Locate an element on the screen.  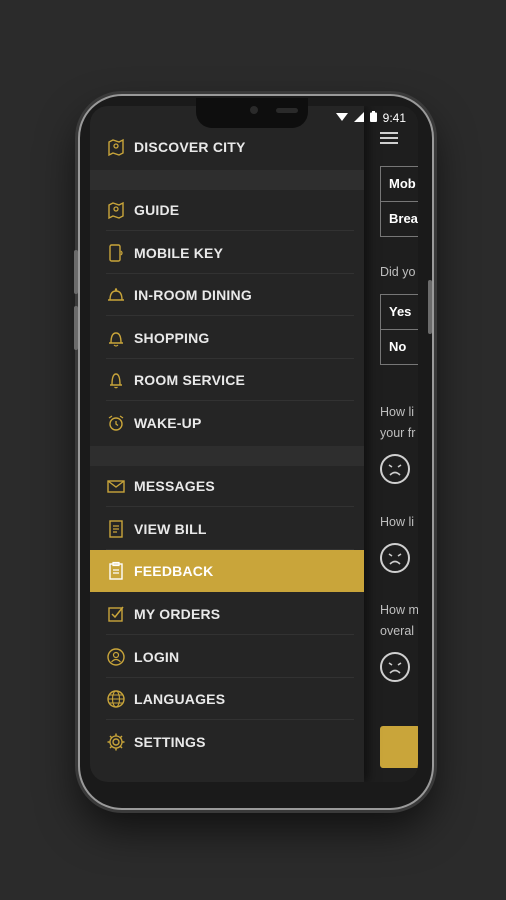
map-icon is located at coordinates (116, 210).